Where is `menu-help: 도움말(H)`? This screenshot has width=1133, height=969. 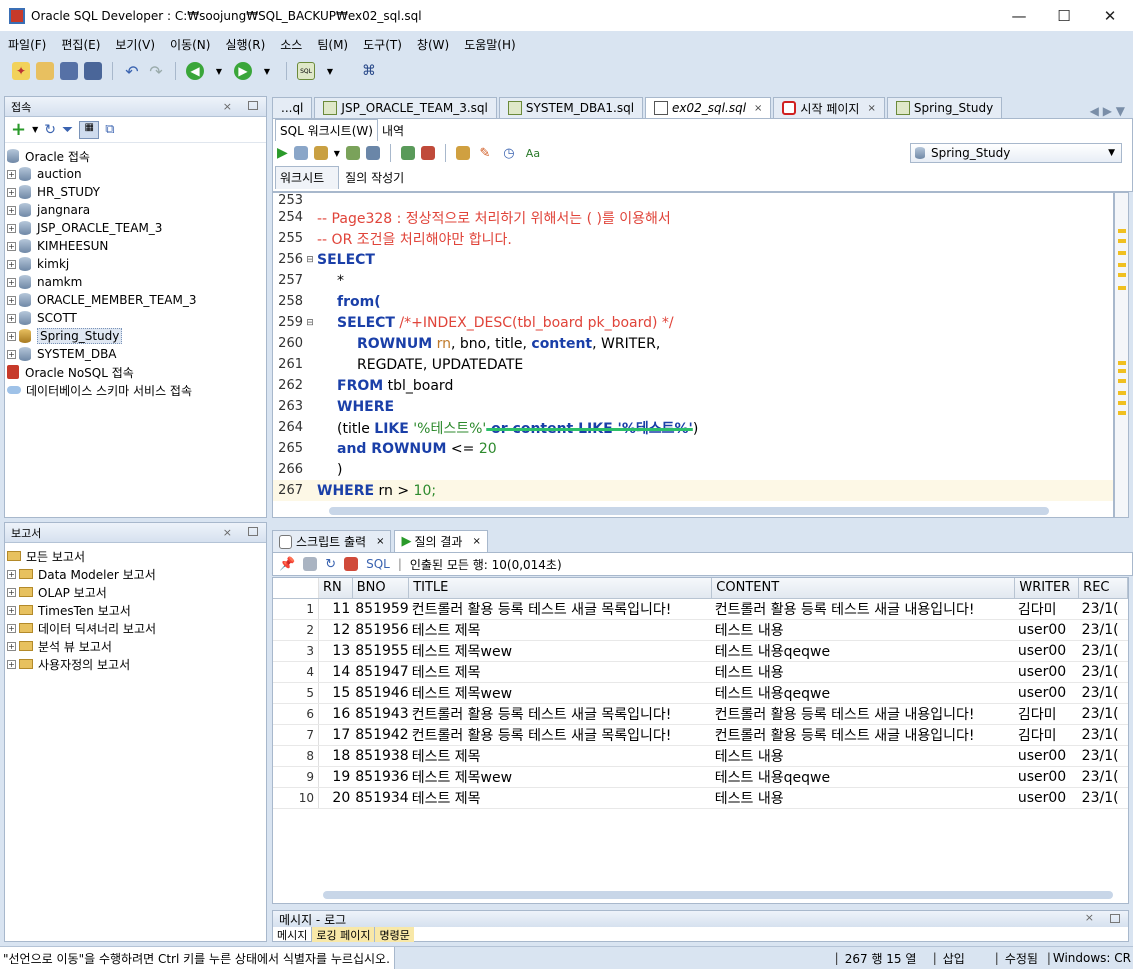 menu-help: 도움말(H) is located at coordinates (490, 44).